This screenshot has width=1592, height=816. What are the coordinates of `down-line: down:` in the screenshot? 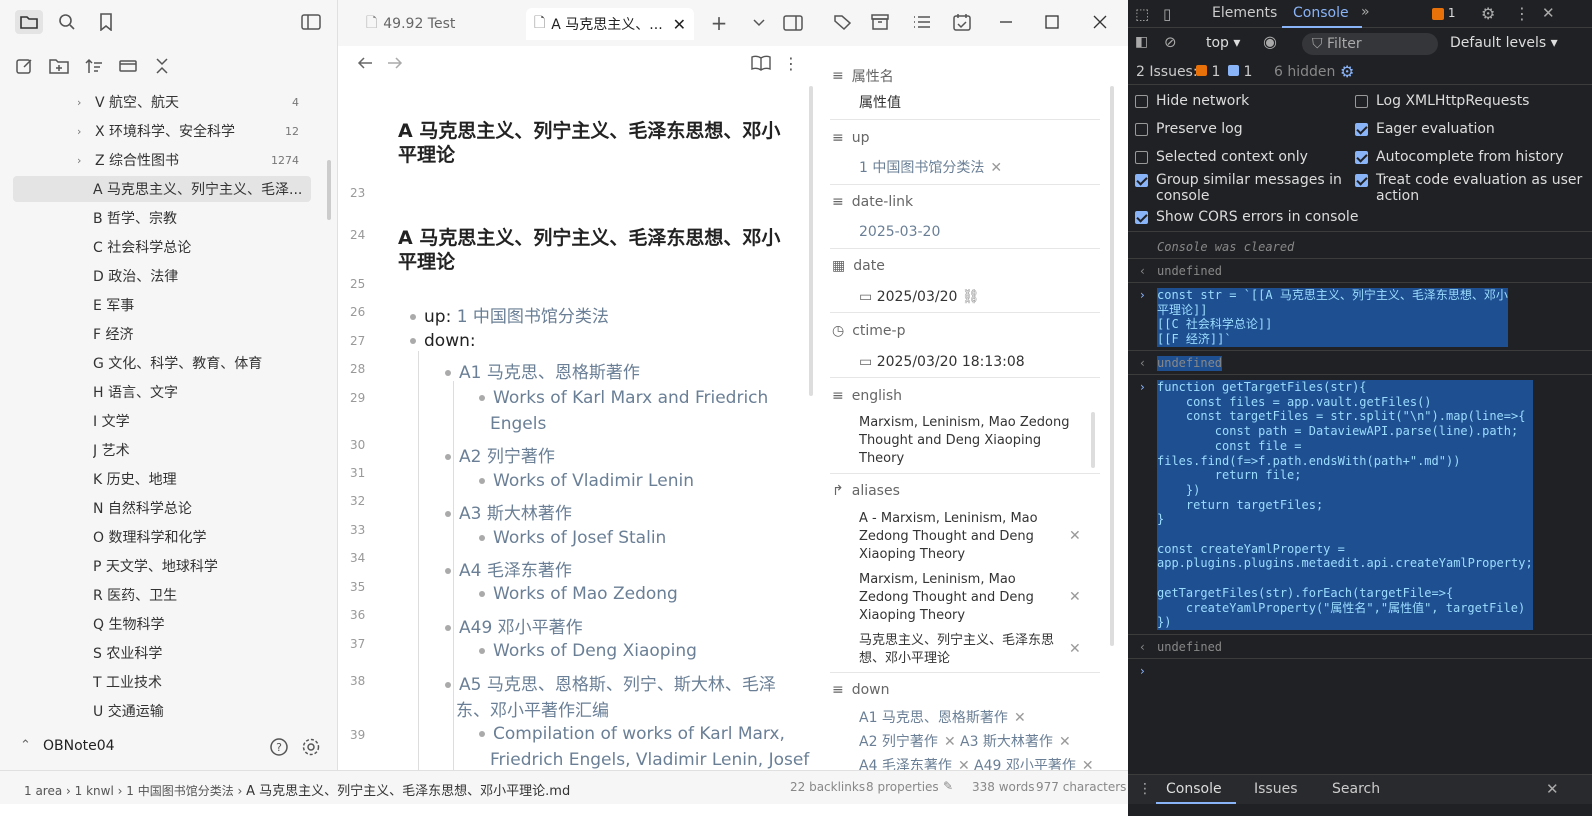 It's located at (443, 341).